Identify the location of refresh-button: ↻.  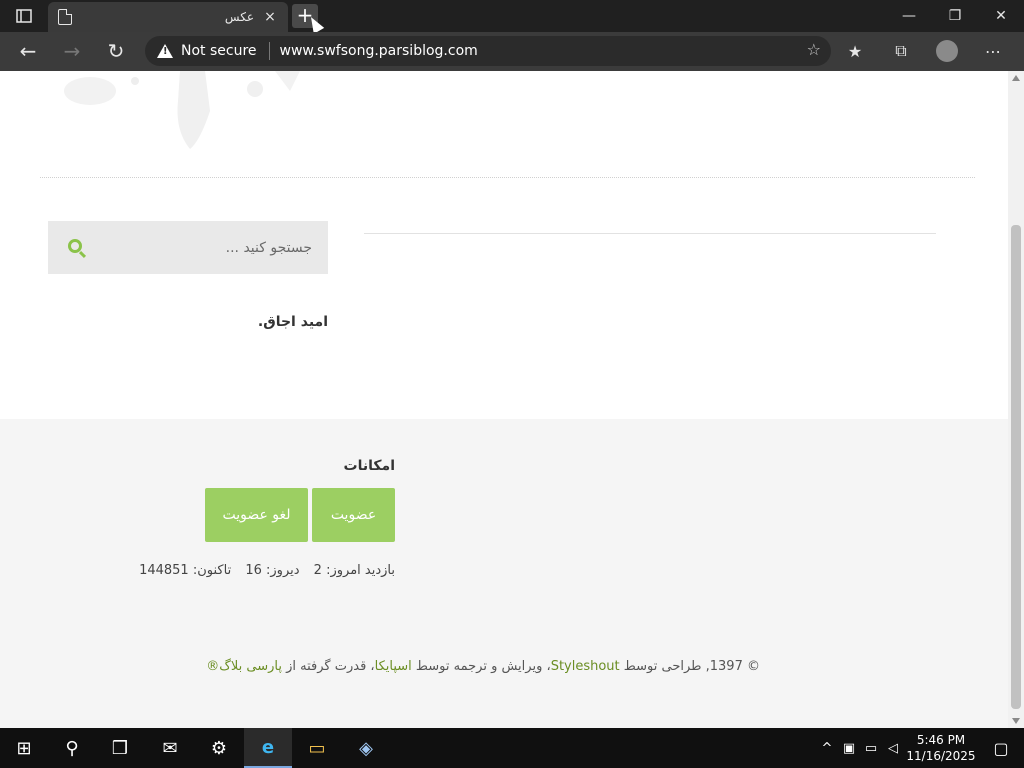
(116, 51).